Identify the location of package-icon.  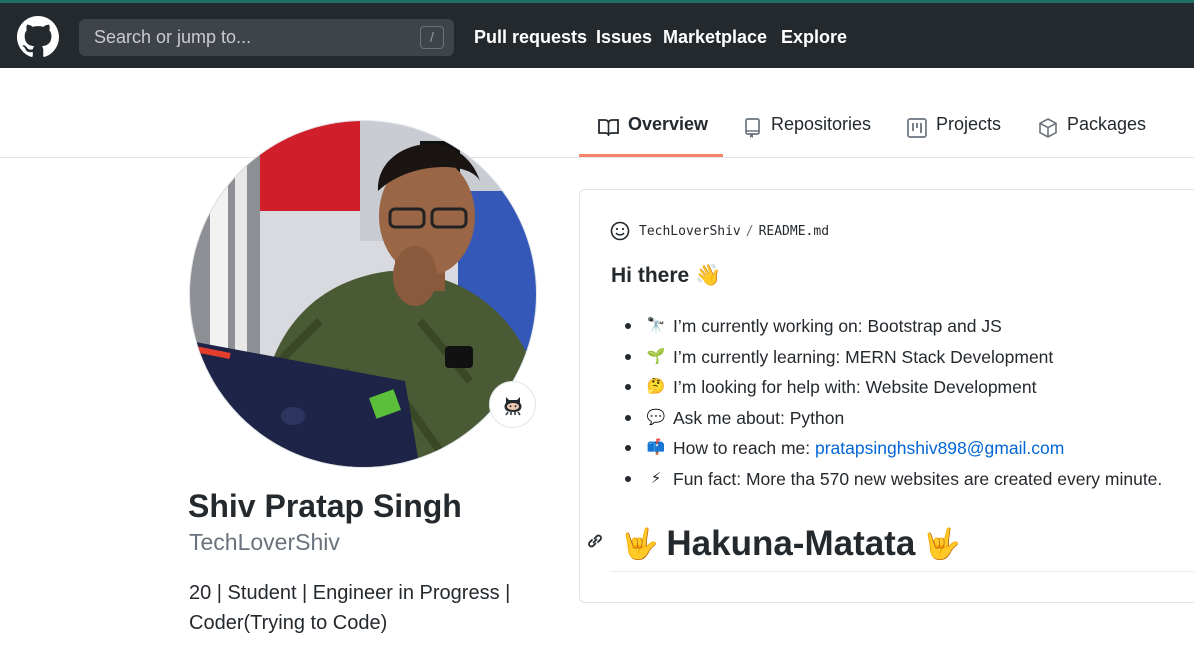
(1048, 128).